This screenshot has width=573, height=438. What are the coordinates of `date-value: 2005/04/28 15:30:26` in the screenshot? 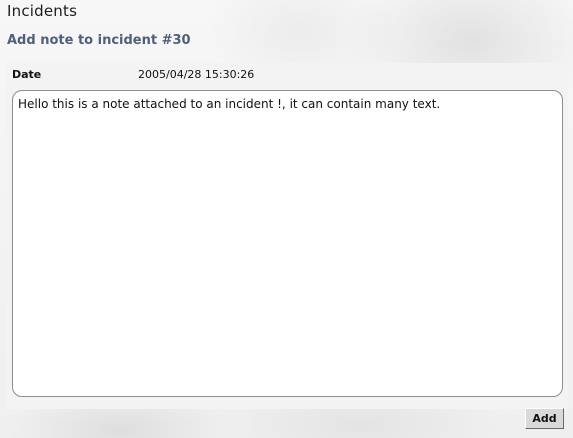 It's located at (196, 74).